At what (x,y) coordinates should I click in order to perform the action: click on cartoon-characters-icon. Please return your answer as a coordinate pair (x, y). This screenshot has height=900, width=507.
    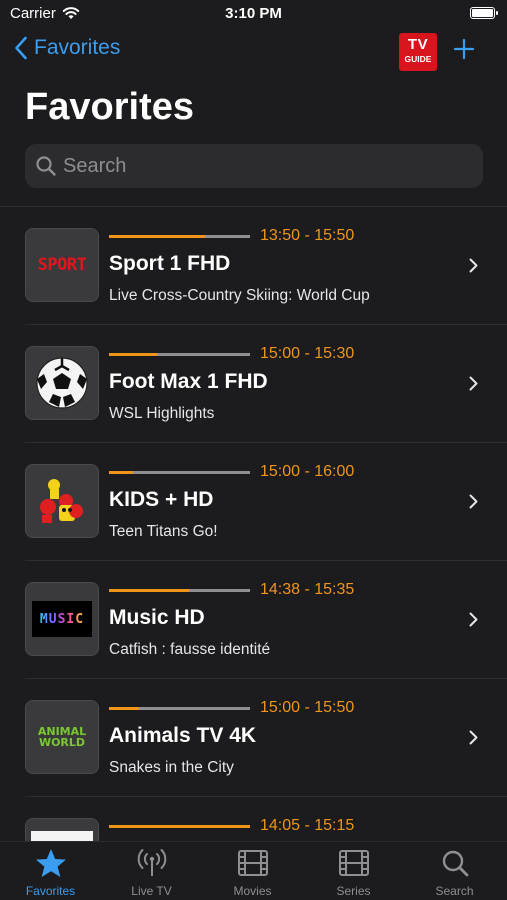
    Looking at the image, I should click on (61, 501).